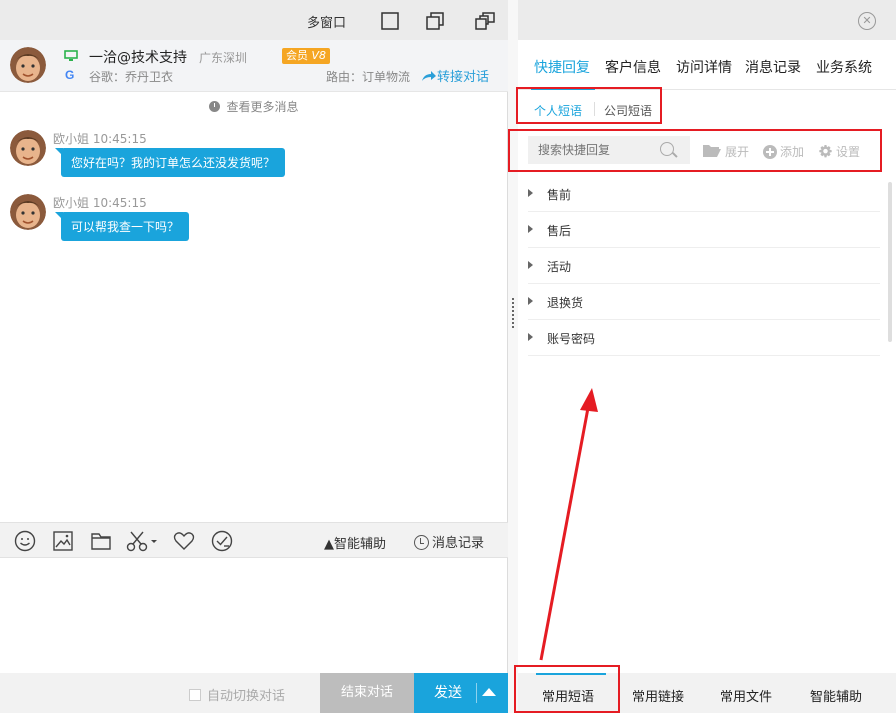  I want to click on load-more-history: 查看更多消息, so click(254, 106).